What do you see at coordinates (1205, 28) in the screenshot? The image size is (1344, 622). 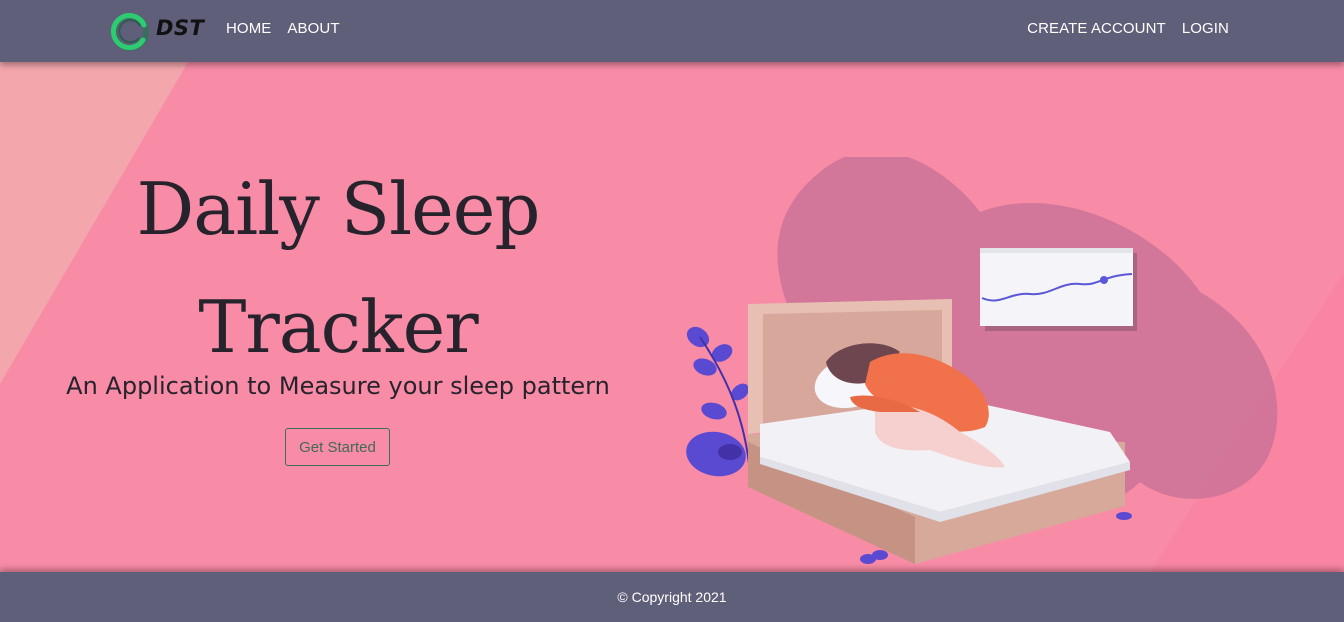 I see `nav-login-link: LOGIN` at bounding box center [1205, 28].